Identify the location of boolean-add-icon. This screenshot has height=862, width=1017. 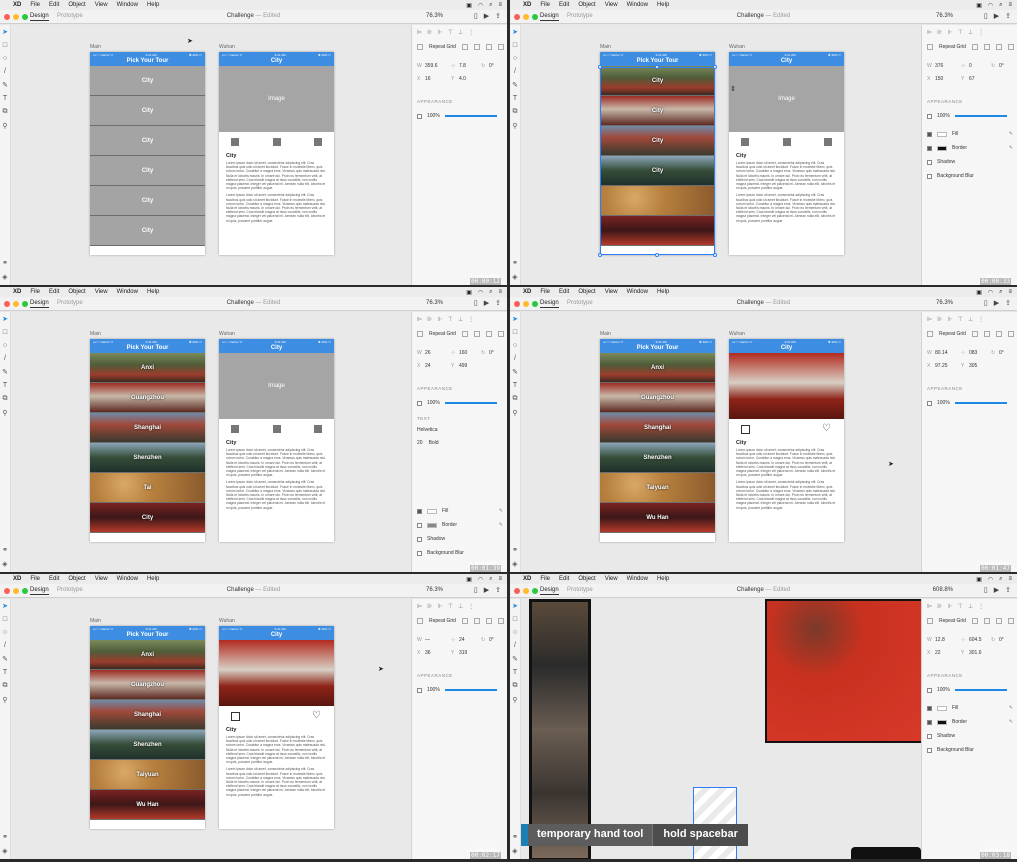
(974, 47).